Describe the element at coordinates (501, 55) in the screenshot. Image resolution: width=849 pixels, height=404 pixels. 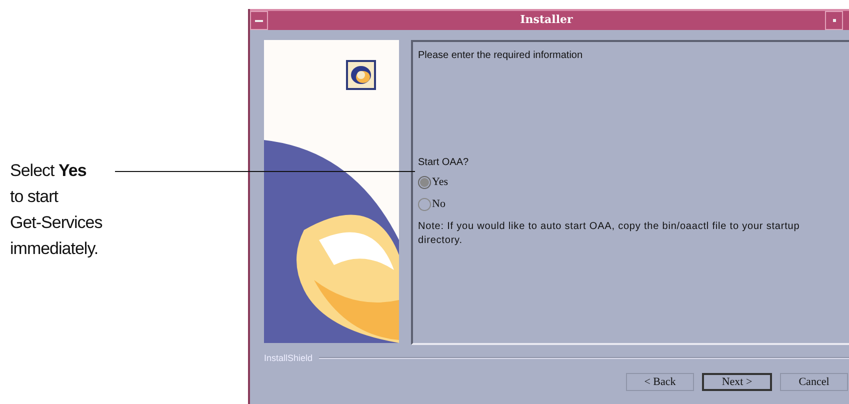
I see `instruction-text: Please enter the required information` at that location.